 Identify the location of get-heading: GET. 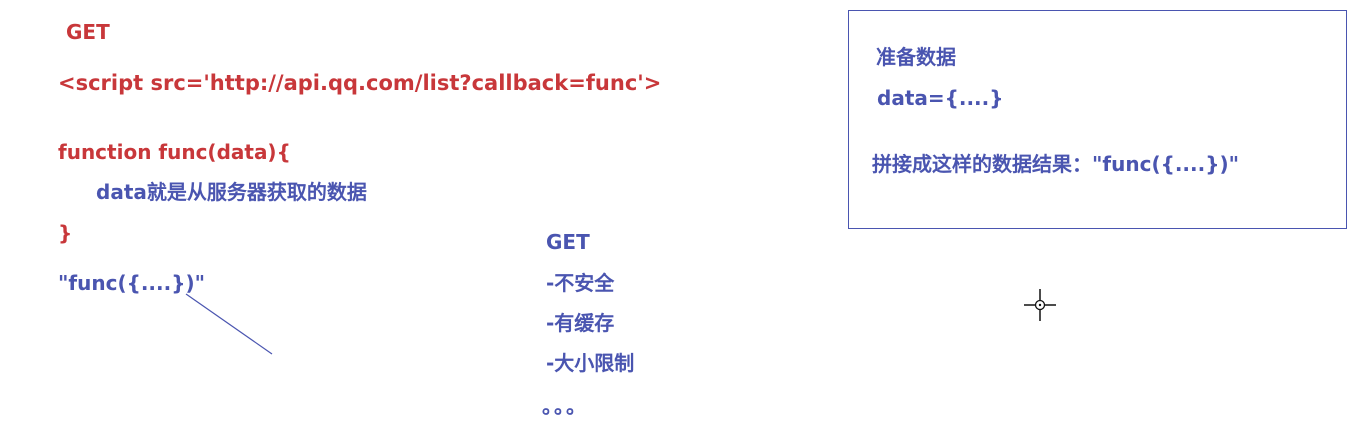
(88, 32).